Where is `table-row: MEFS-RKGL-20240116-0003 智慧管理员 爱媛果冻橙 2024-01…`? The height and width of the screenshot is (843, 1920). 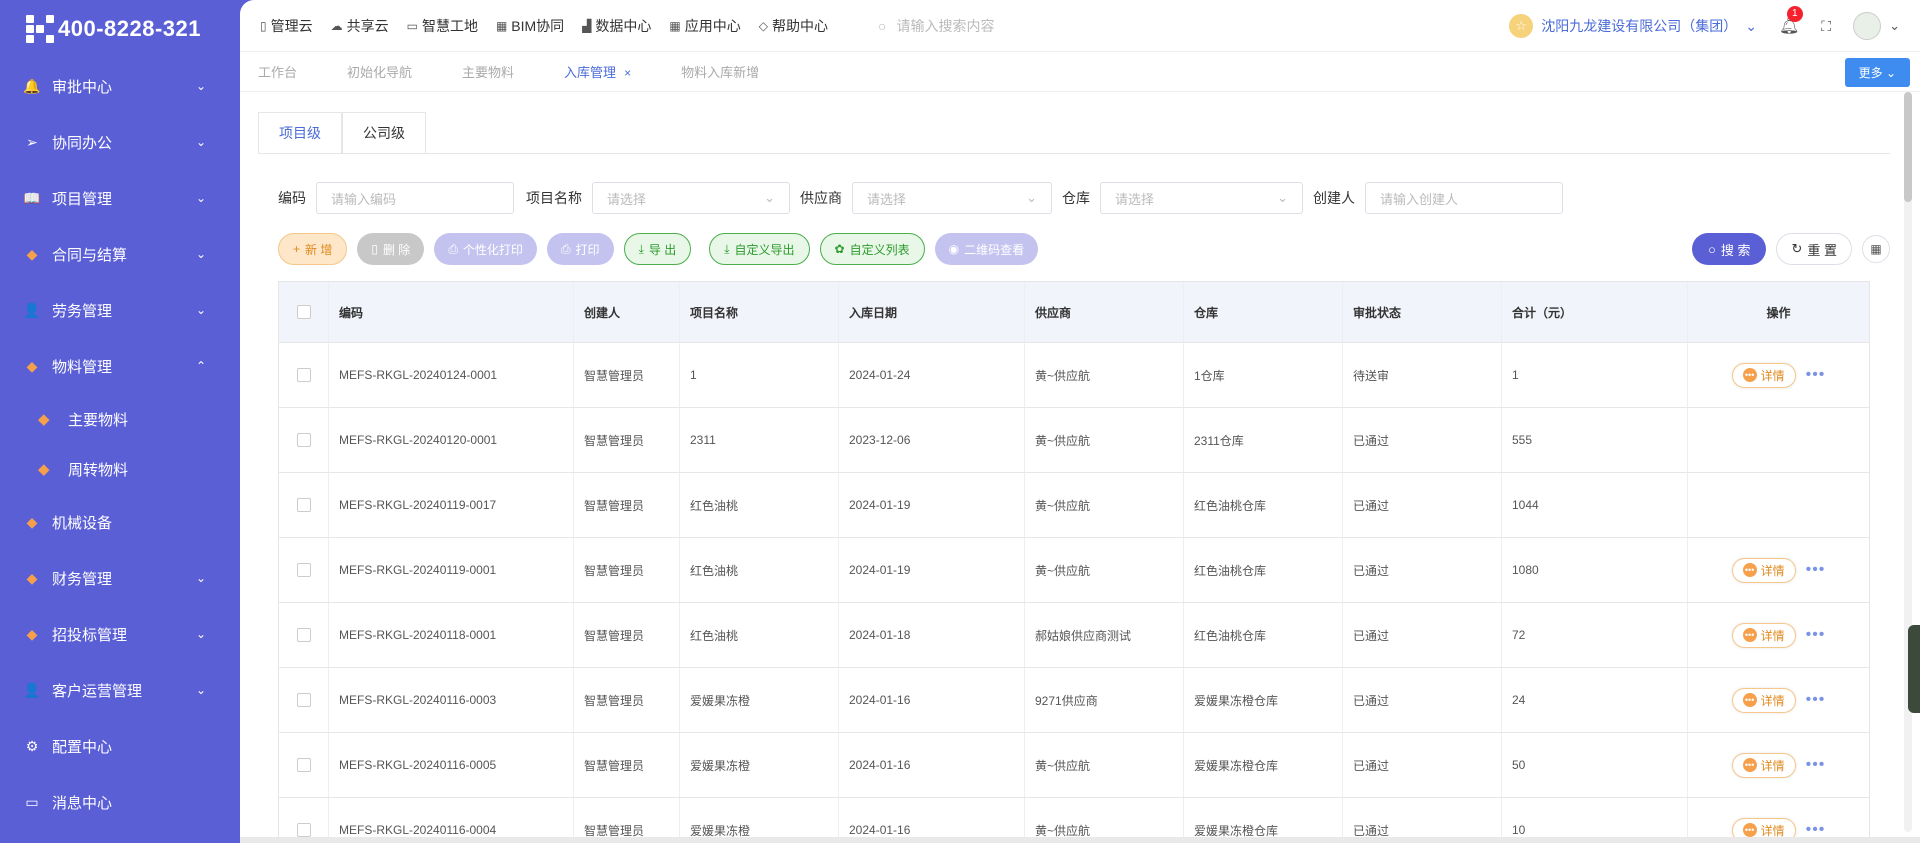 table-row: MEFS-RKGL-20240116-0003 智慧管理员 爱媛果冻橙 2024-01… is located at coordinates (1074, 700).